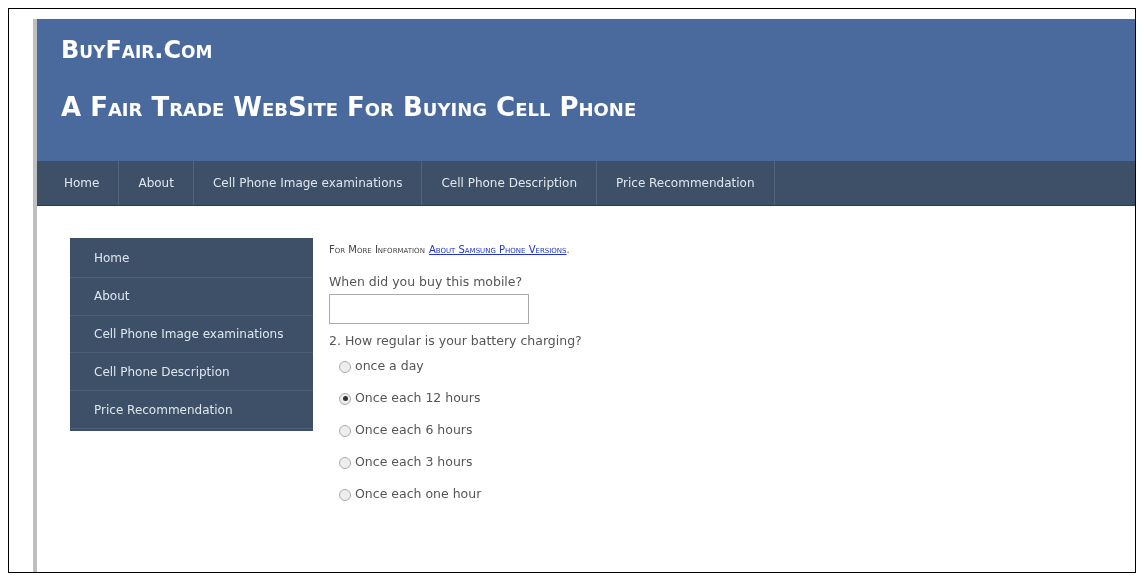  Describe the element at coordinates (377, 250) in the screenshot. I see `info-text: For More Information` at that location.